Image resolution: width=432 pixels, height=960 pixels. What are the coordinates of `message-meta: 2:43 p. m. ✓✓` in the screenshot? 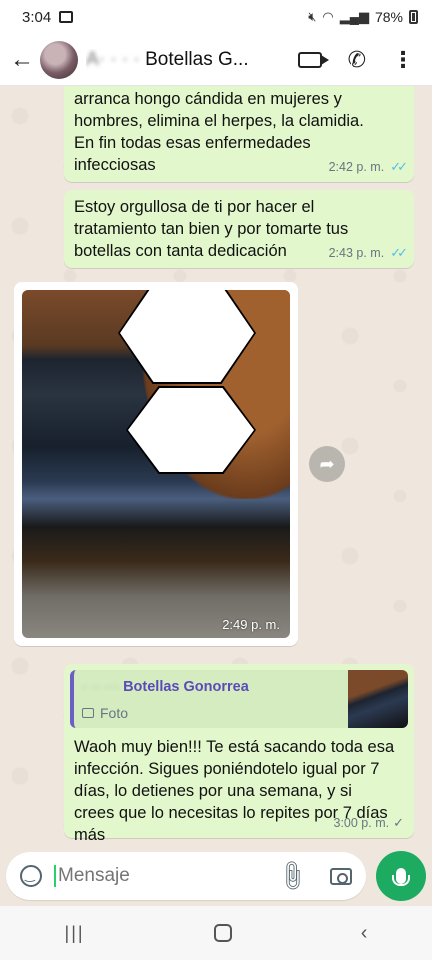 It's located at (368, 253).